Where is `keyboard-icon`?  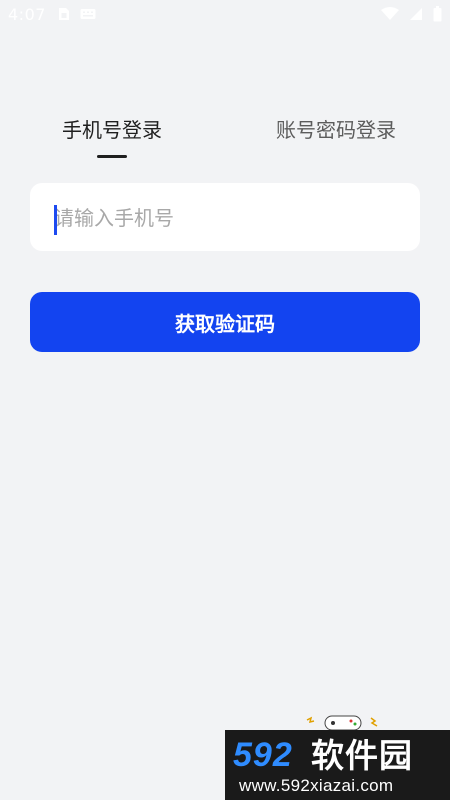 keyboard-icon is located at coordinates (88, 14).